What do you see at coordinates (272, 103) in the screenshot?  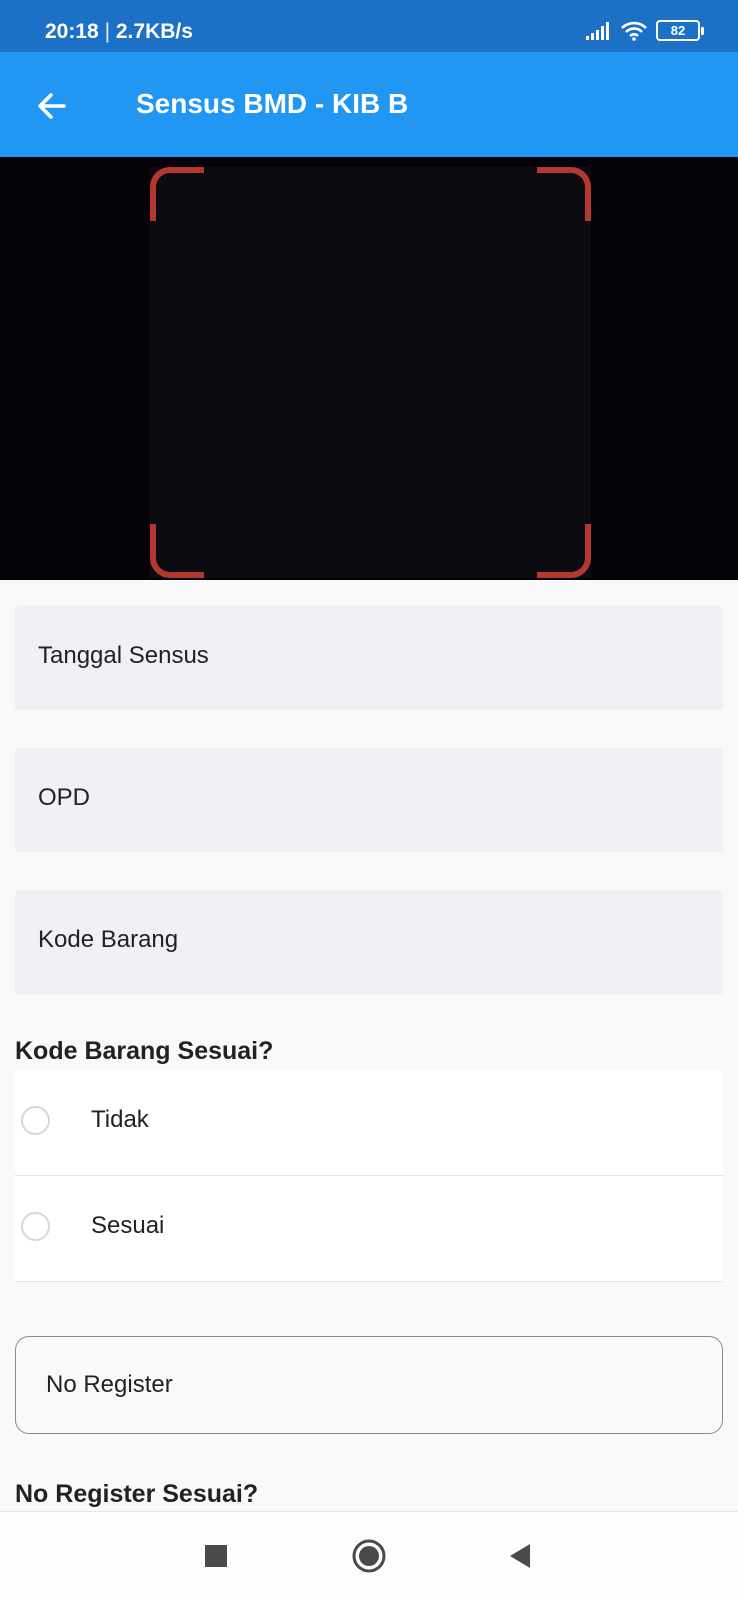 I see `page-title: Sensus BMD - KIB B` at bounding box center [272, 103].